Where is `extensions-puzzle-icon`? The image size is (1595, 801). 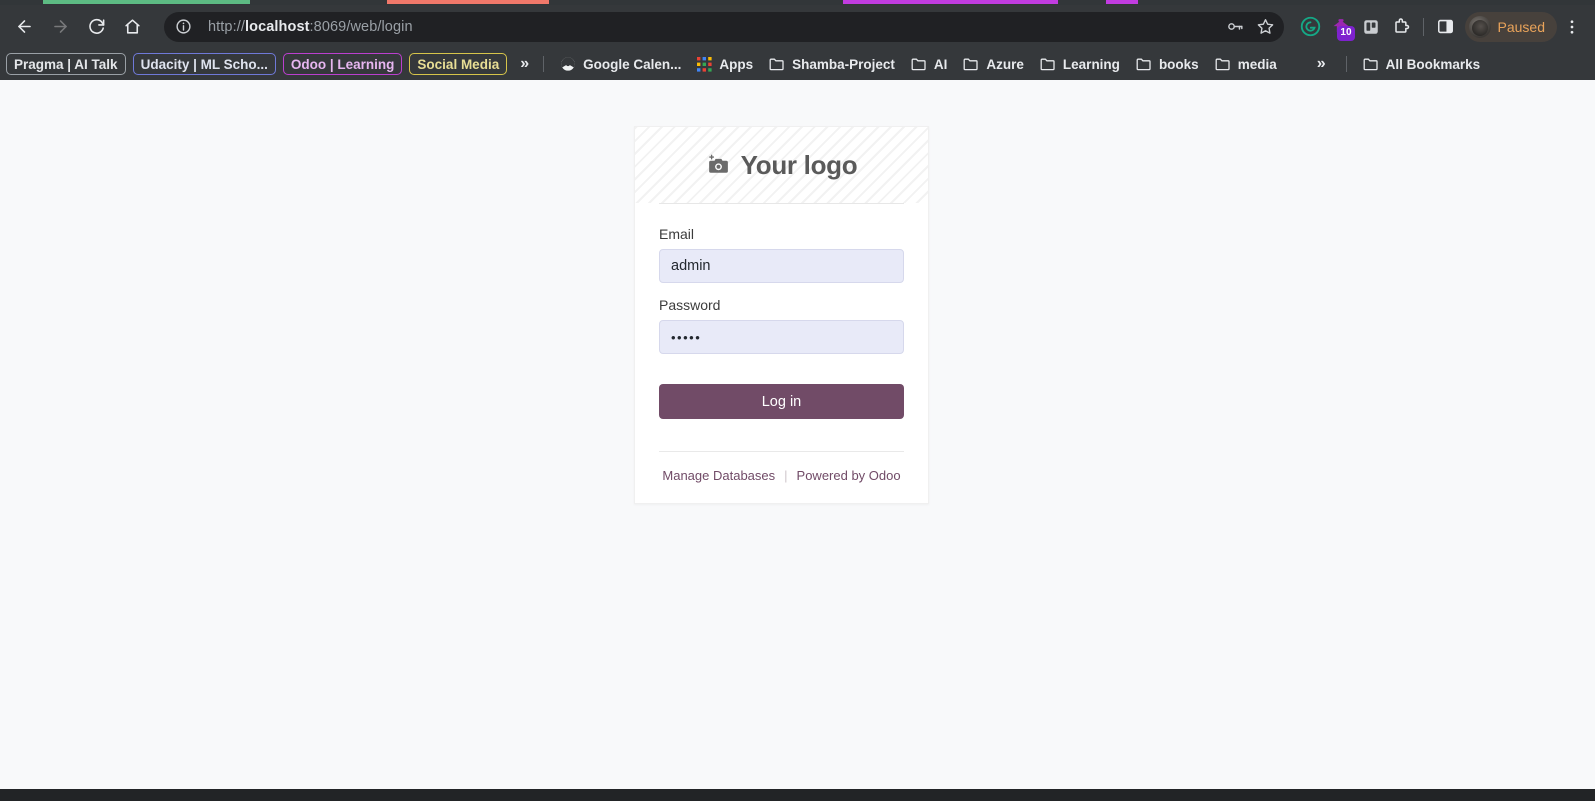
extensions-puzzle-icon is located at coordinates (1401, 27).